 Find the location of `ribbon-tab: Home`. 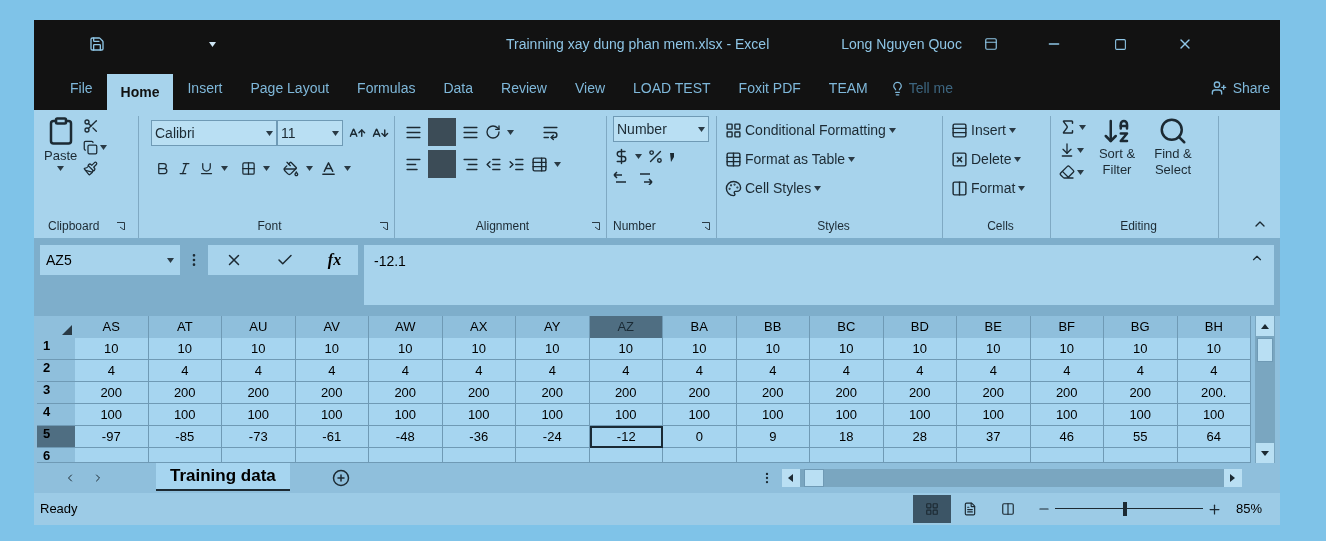

ribbon-tab: Home is located at coordinates (140, 92).